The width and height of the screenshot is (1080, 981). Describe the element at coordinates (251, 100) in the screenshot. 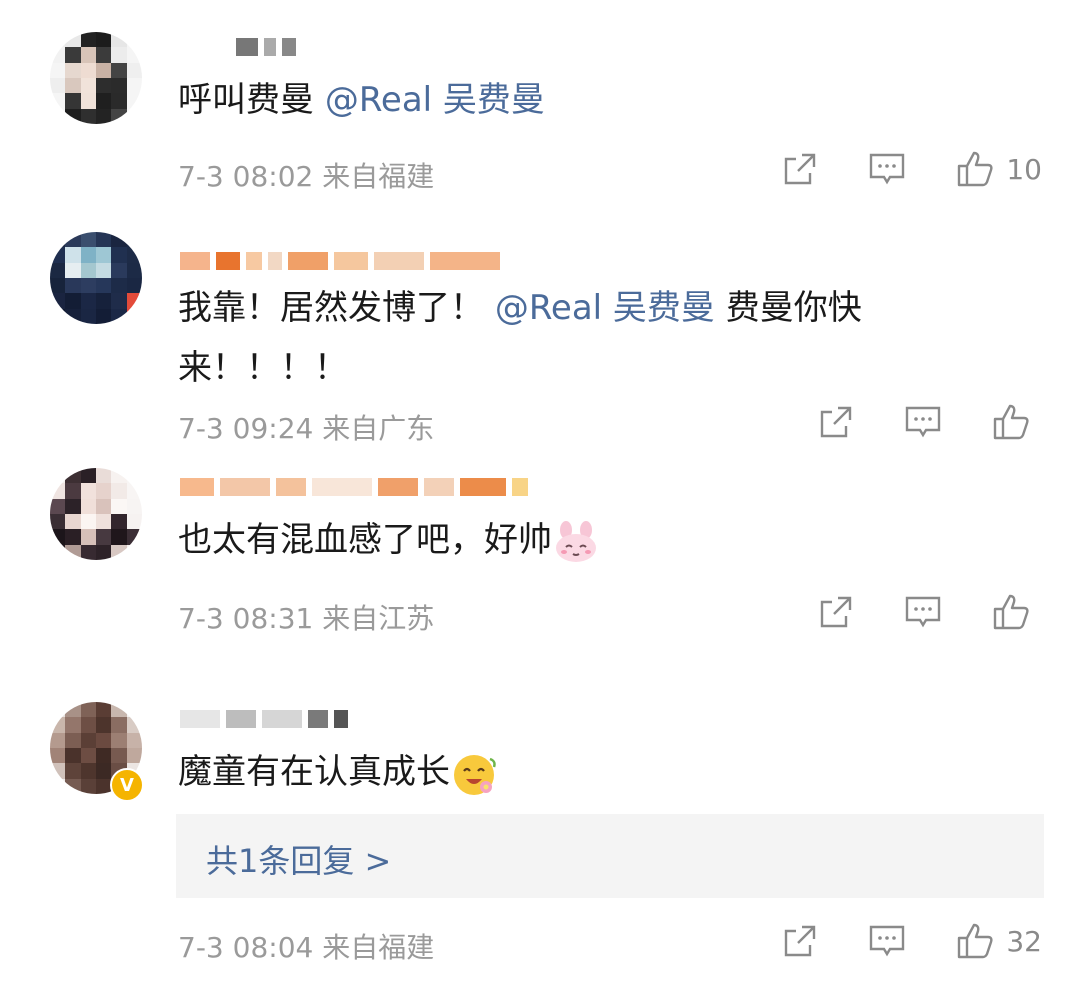

I see `comment-body: 呼叫费曼` at that location.